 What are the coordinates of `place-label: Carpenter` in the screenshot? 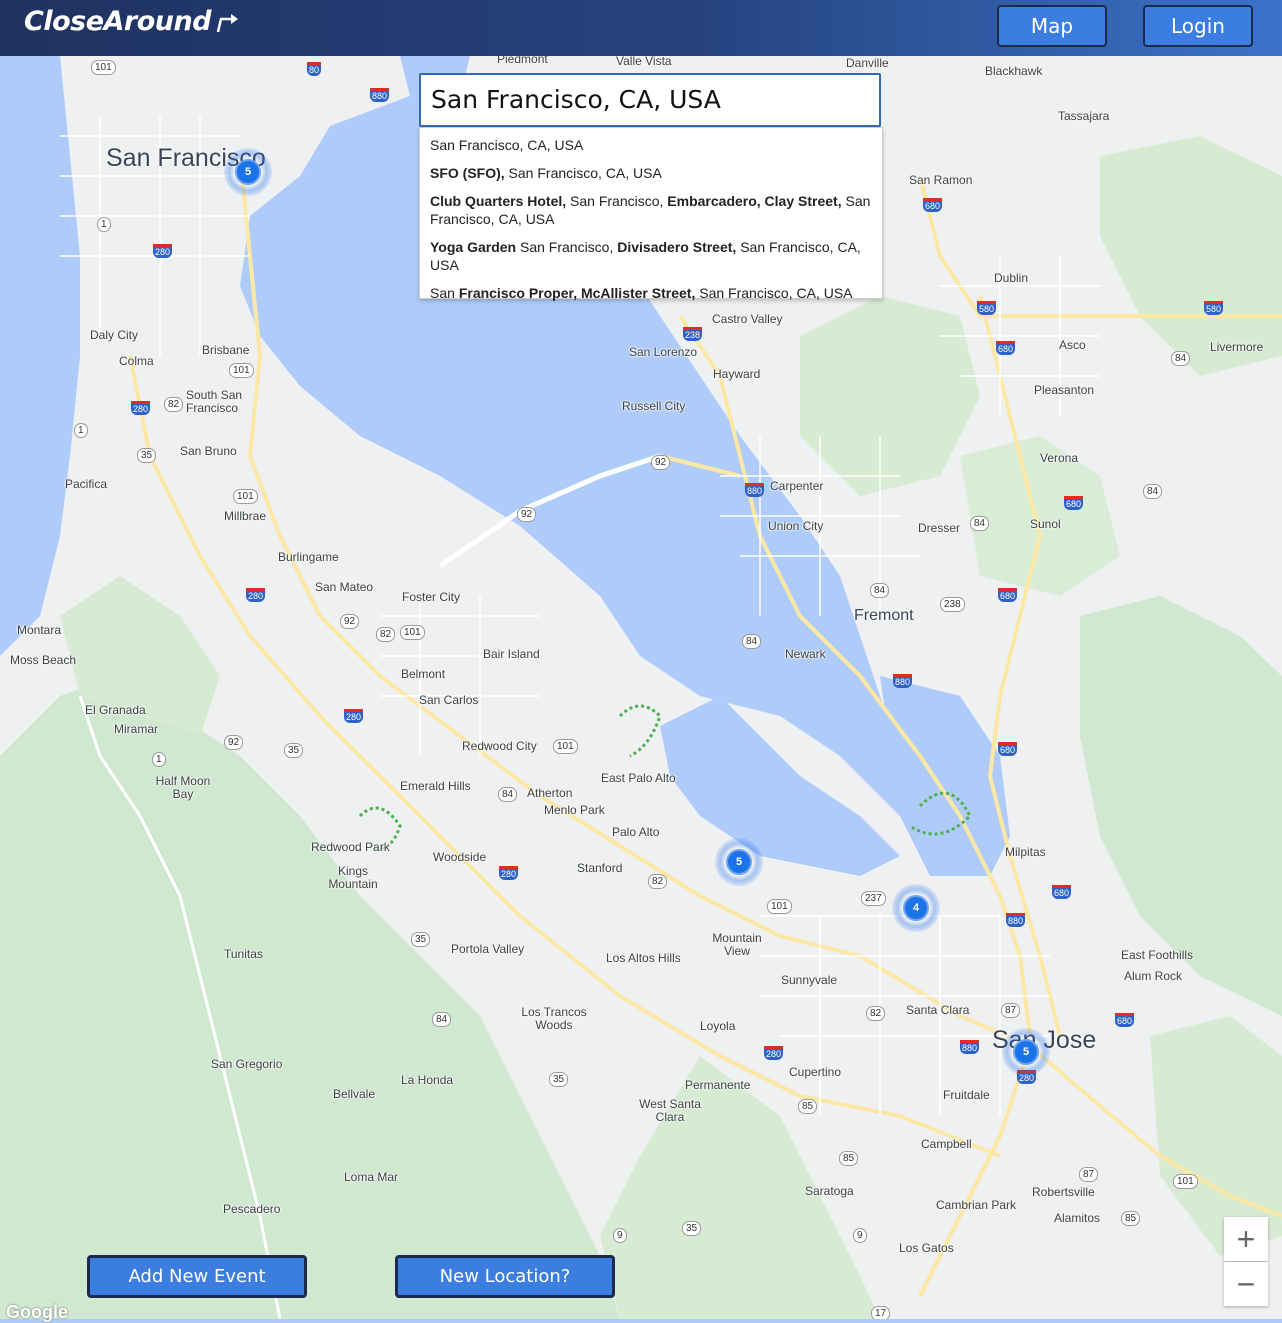 It's located at (797, 486).